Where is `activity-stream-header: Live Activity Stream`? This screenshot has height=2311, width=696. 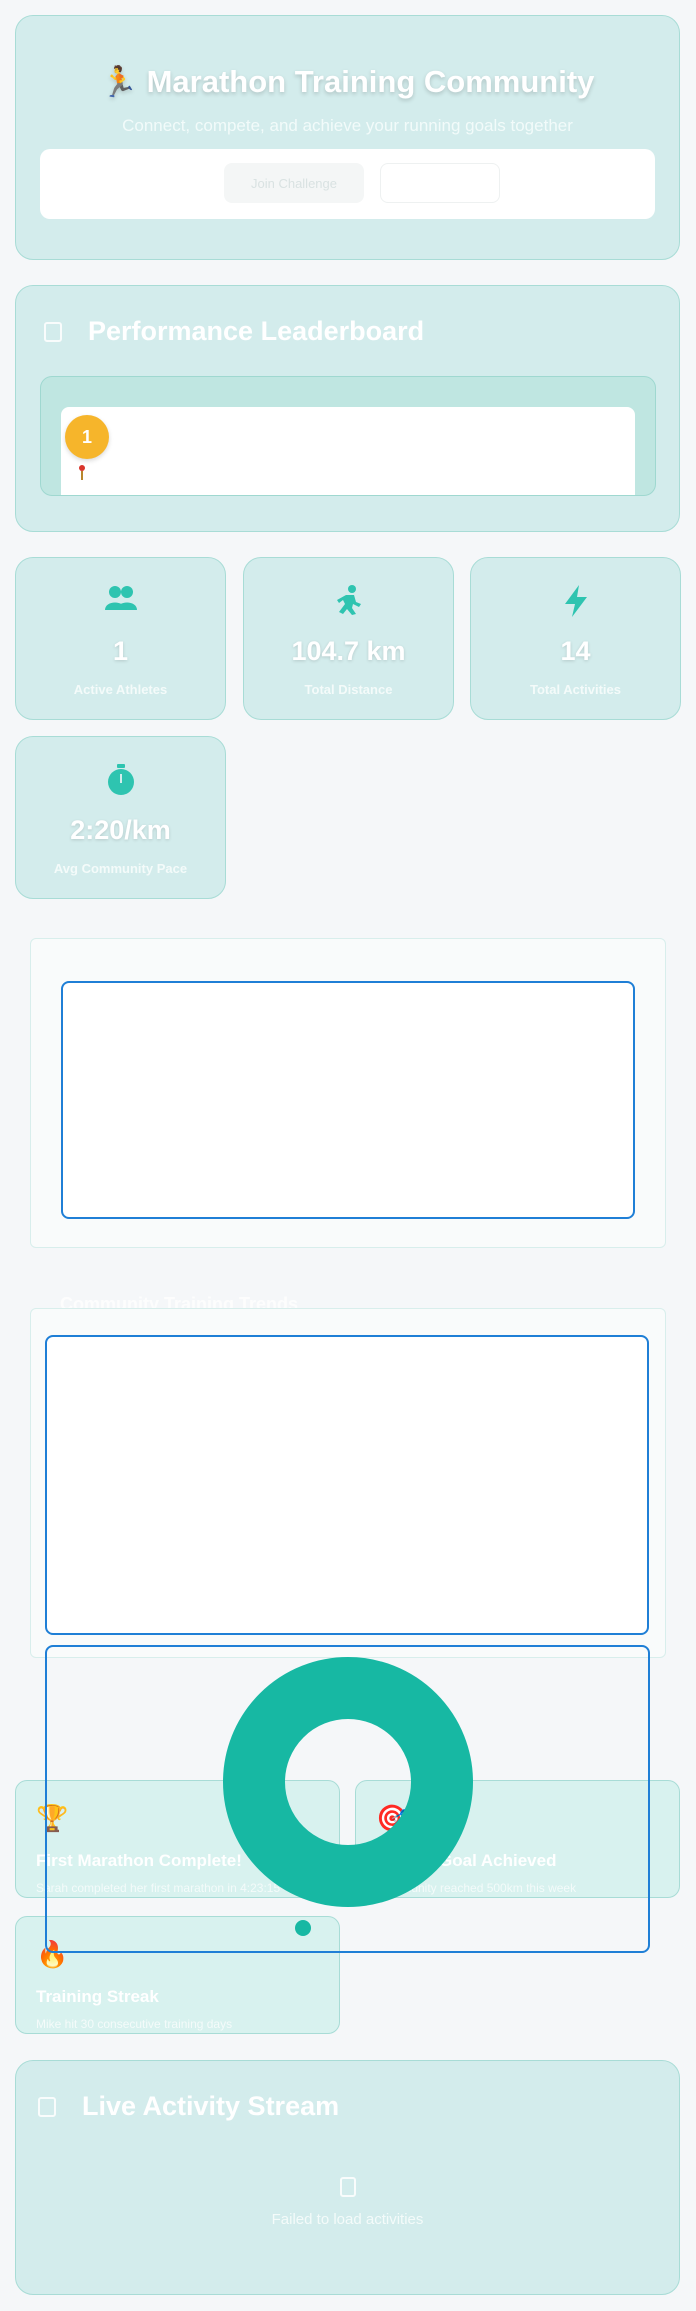
activity-stream-header: Live Activity Stream is located at coordinates (188, 2106).